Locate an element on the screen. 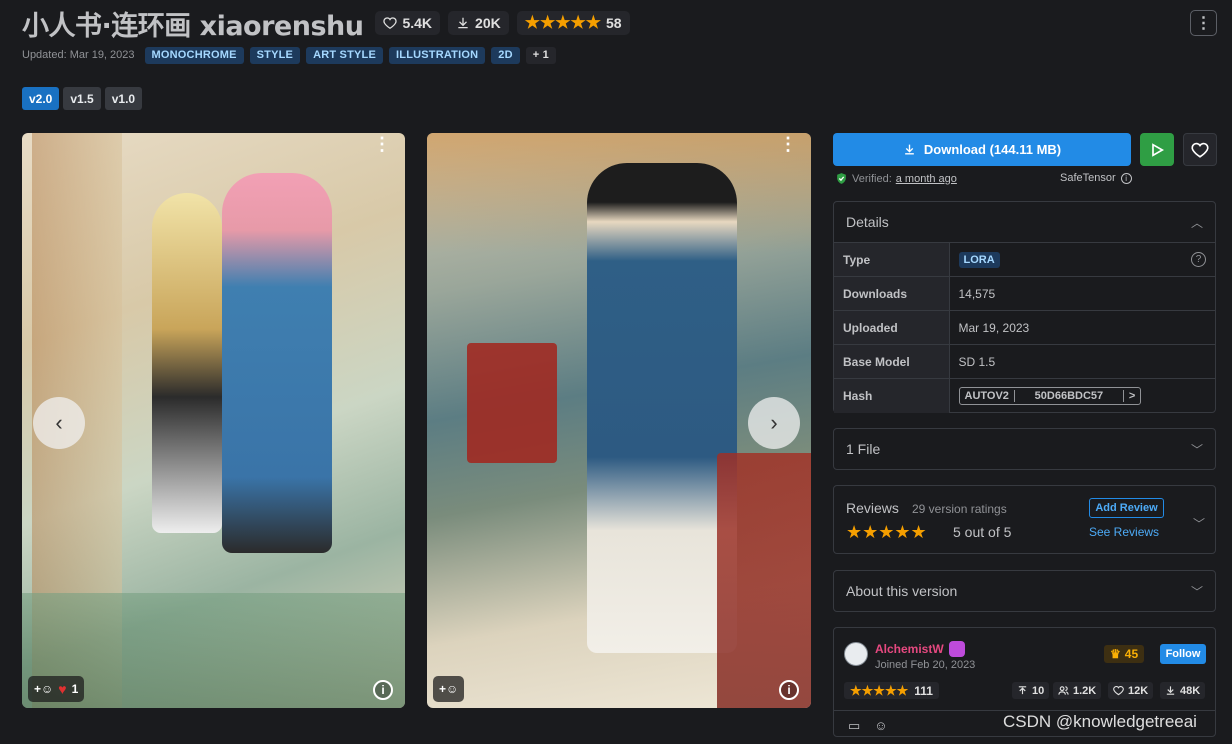  files-header: 1 File ﹀ is located at coordinates (1024, 449).